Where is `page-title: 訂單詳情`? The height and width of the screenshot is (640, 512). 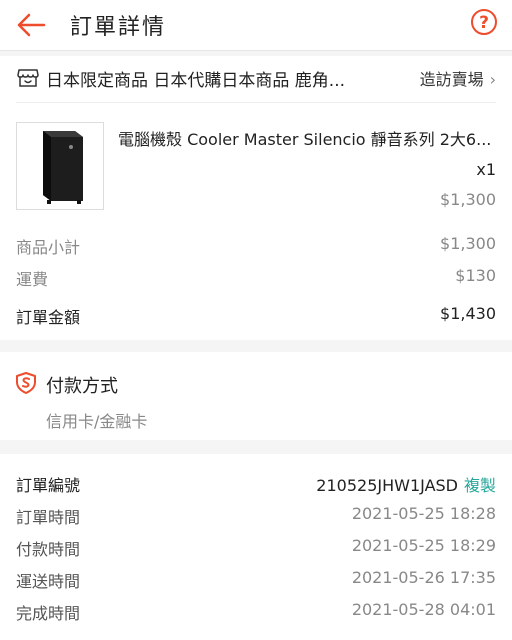
page-title: 訂單詳情 is located at coordinates (118, 27).